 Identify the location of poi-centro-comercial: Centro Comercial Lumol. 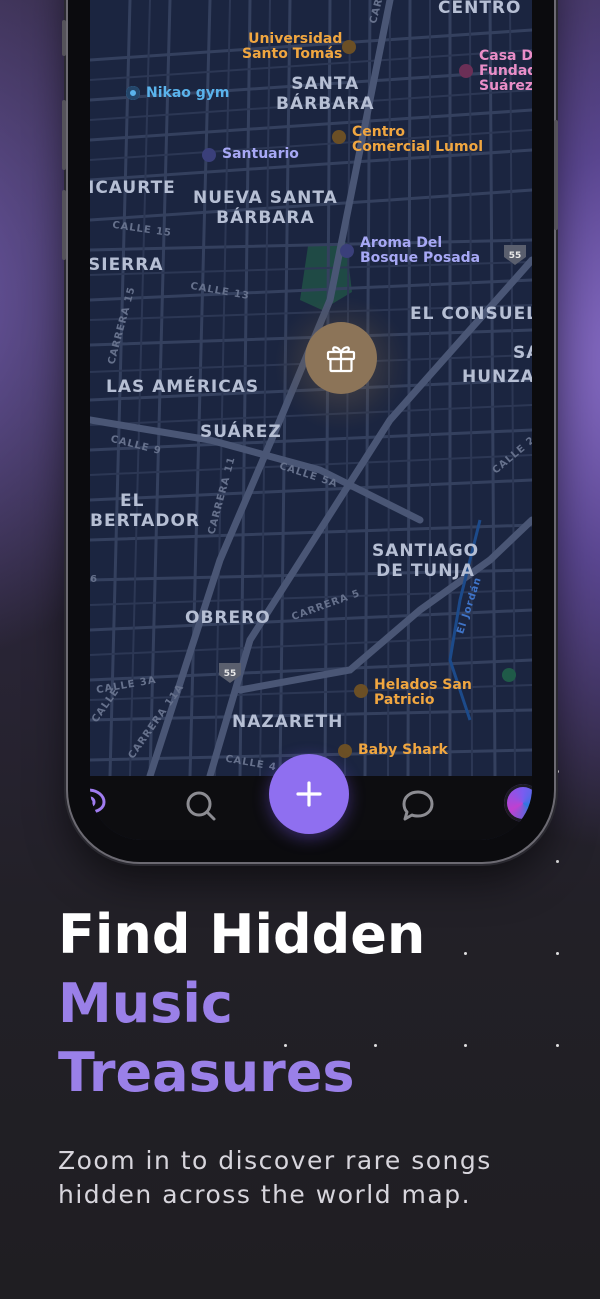
(417, 140).